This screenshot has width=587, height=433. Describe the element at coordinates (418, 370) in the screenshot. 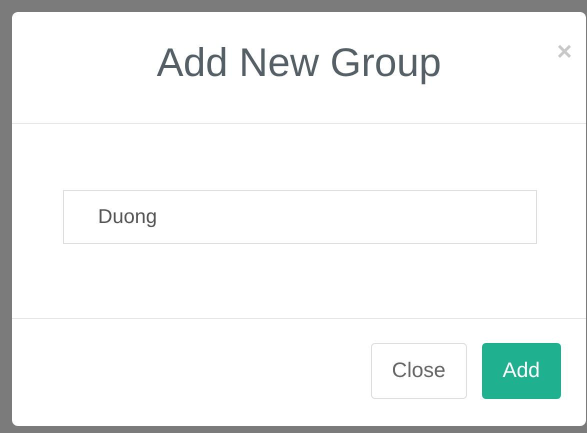

I see `close-button: Close` at that location.